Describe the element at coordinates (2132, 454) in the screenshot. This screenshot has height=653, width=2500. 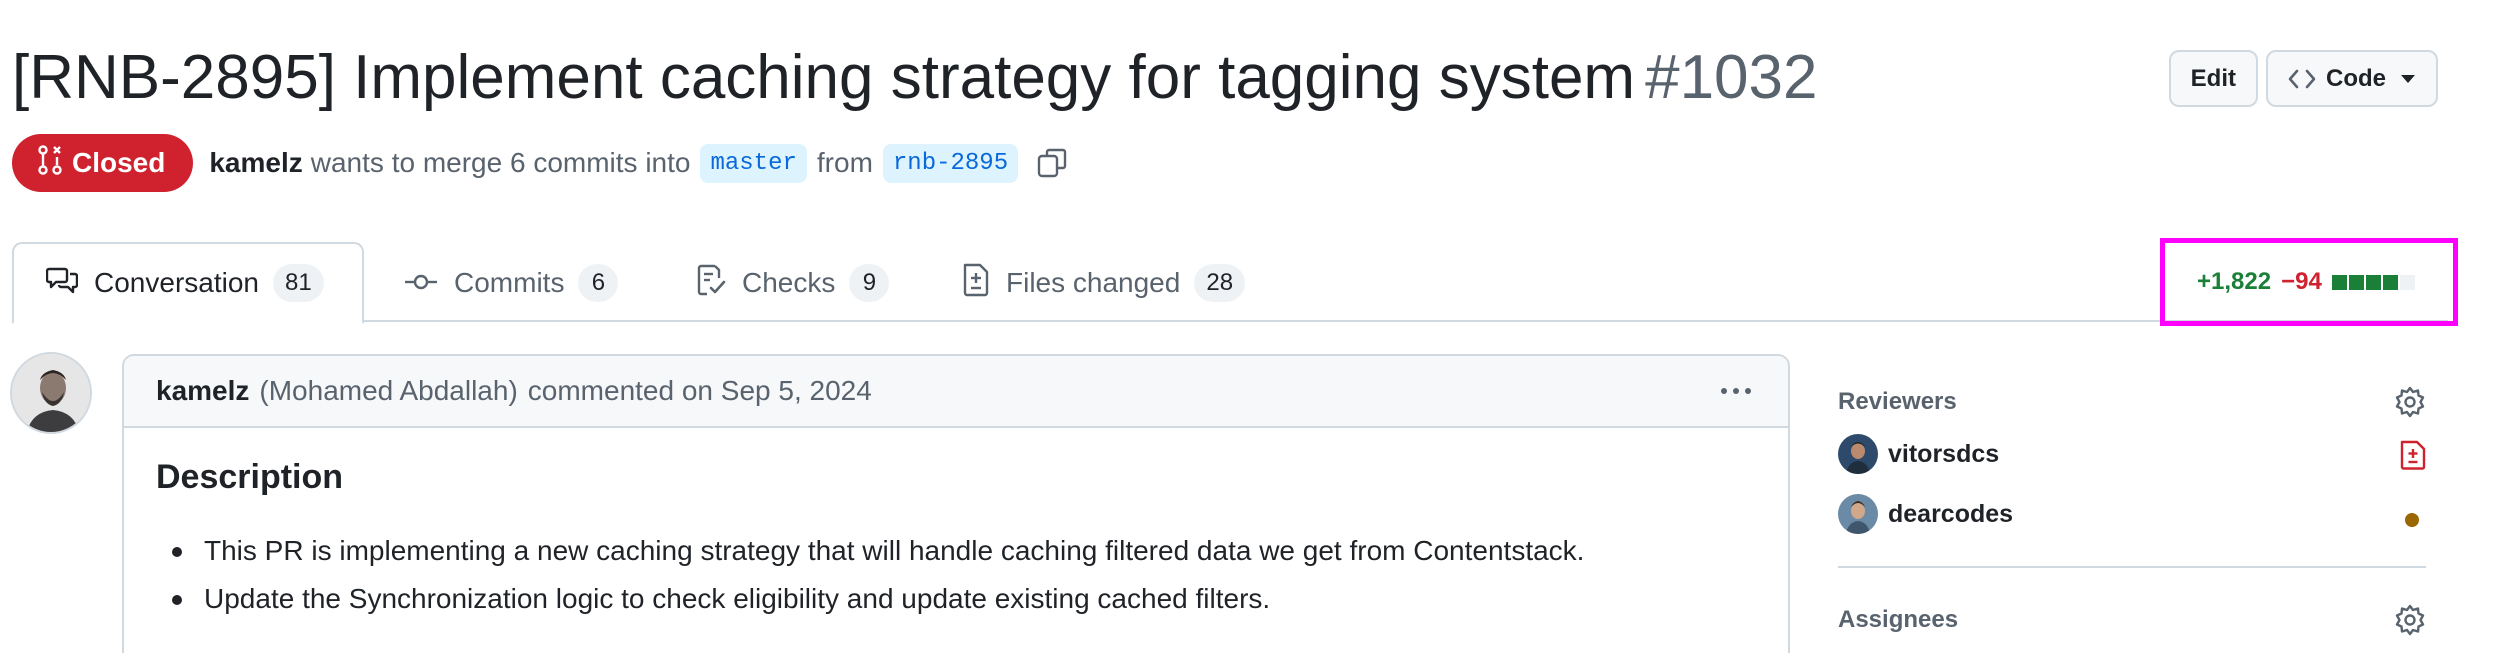
I see `reviewer-row: vitorsdcs` at that location.